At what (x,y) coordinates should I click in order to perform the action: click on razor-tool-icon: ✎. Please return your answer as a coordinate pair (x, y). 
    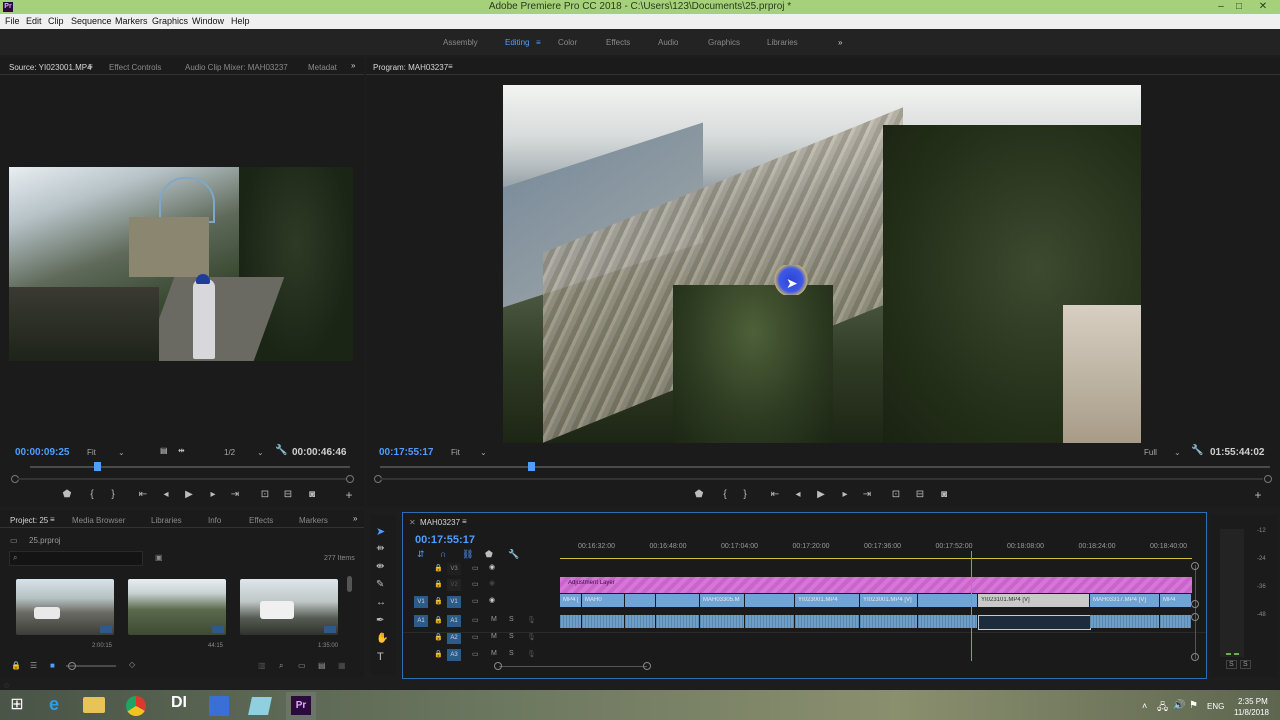
    Looking at the image, I should click on (380, 584).